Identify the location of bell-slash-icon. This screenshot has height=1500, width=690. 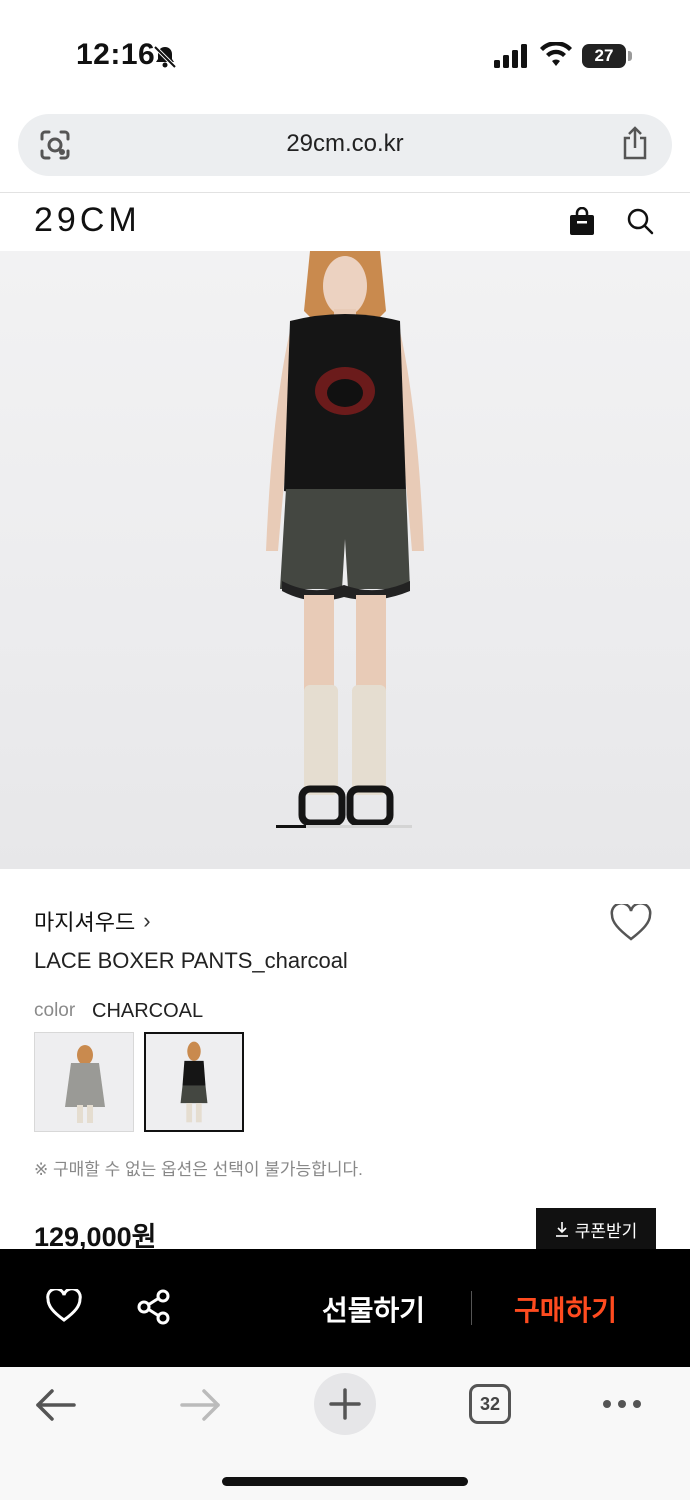
(165, 57).